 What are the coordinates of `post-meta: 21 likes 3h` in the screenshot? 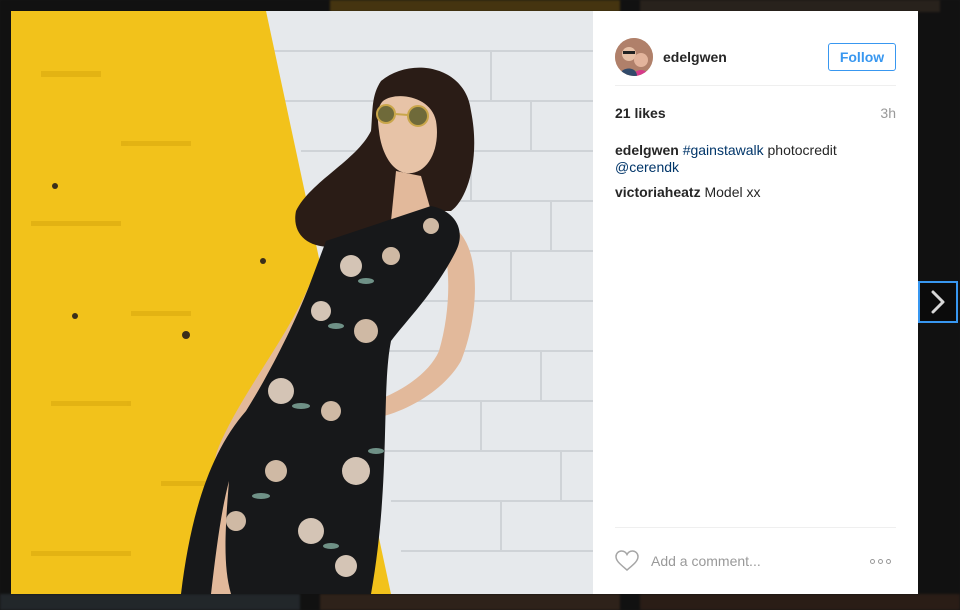 It's located at (755, 113).